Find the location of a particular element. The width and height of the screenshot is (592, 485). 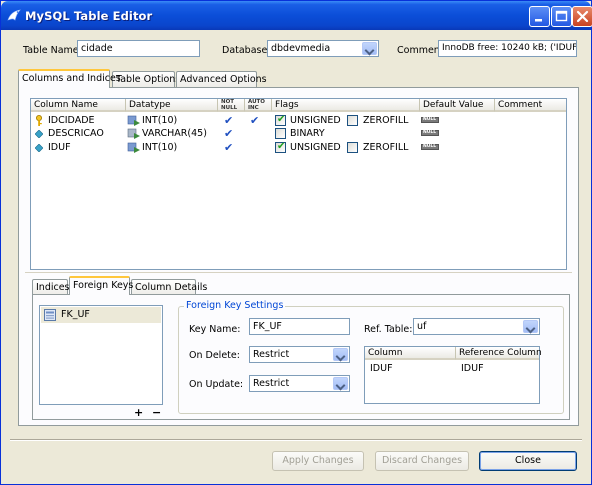

database-select: dbdevmedia is located at coordinates (323, 48).